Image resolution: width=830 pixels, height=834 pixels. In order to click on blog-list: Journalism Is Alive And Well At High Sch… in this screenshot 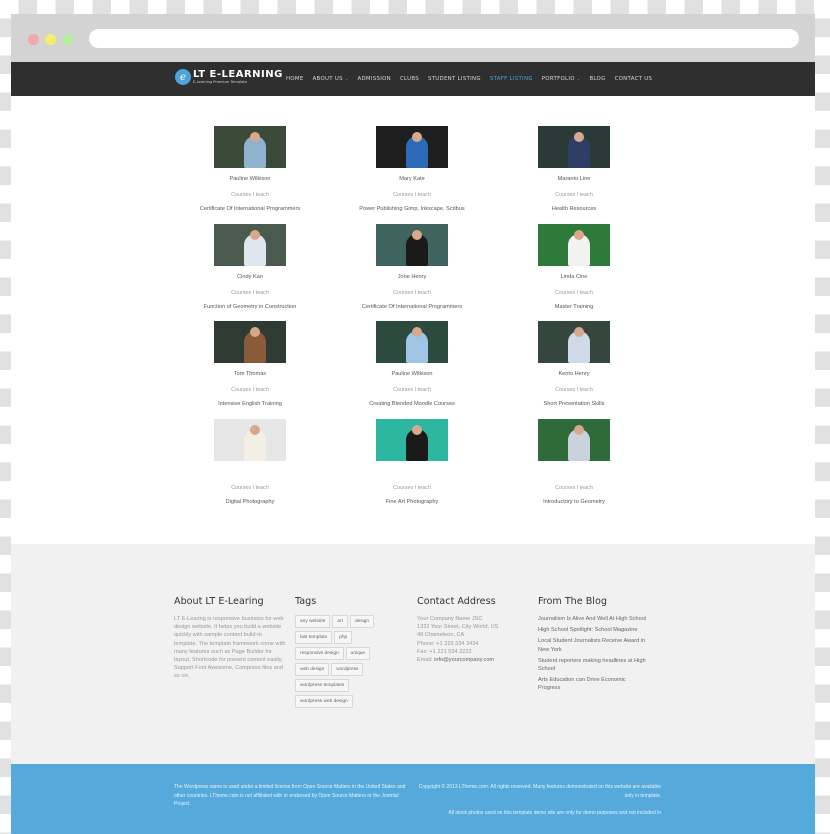, I will do `click(593, 654)`.